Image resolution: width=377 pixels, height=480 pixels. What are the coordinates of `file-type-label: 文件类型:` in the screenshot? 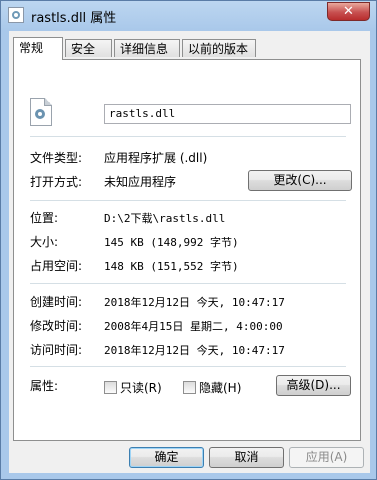 It's located at (56, 158).